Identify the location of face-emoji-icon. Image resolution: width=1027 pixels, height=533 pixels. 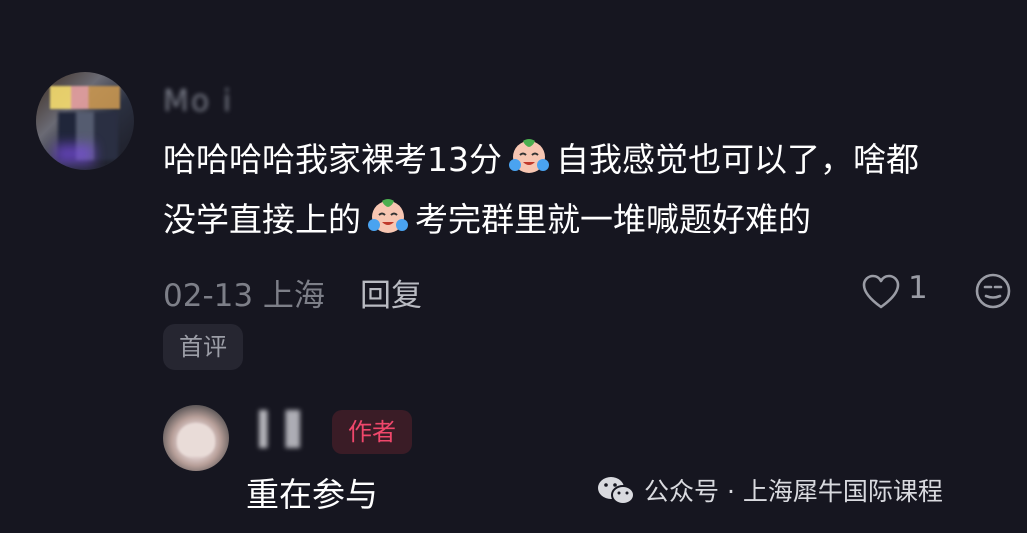
(993, 291).